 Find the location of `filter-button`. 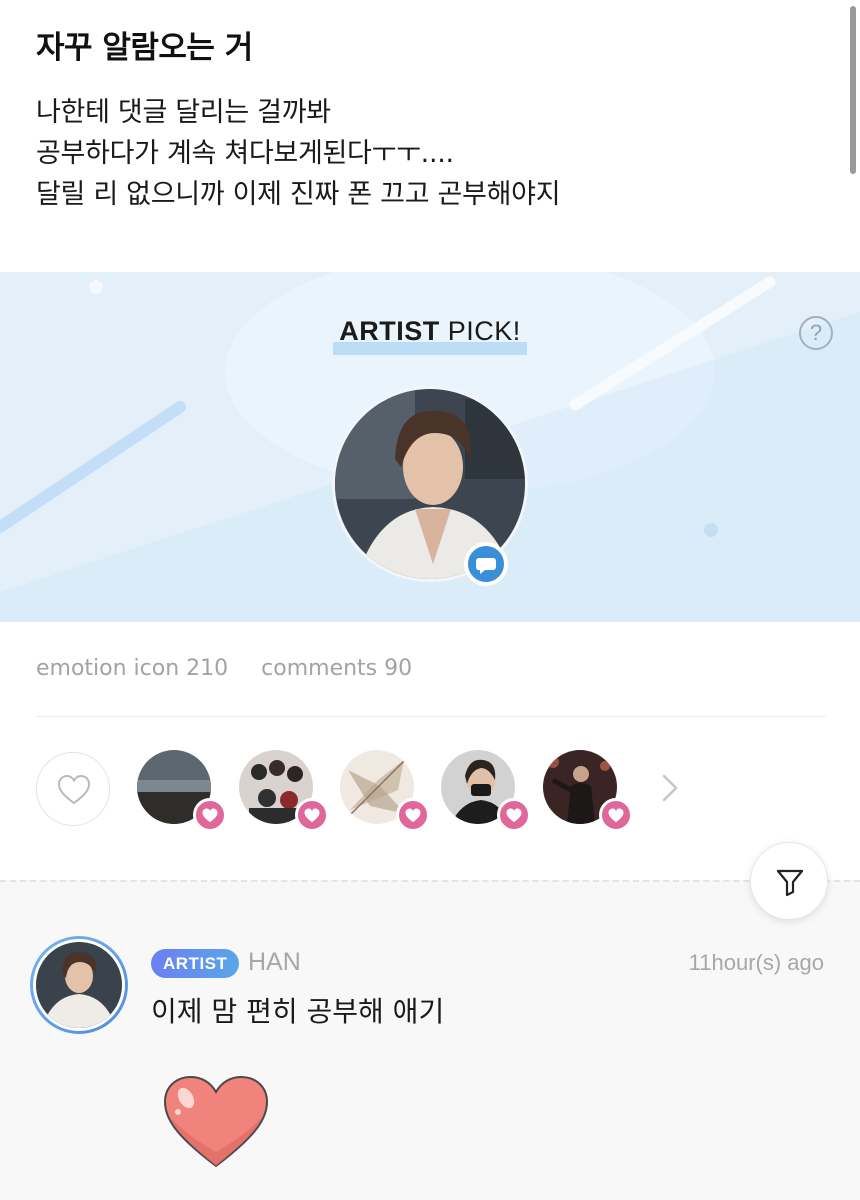

filter-button is located at coordinates (789, 881).